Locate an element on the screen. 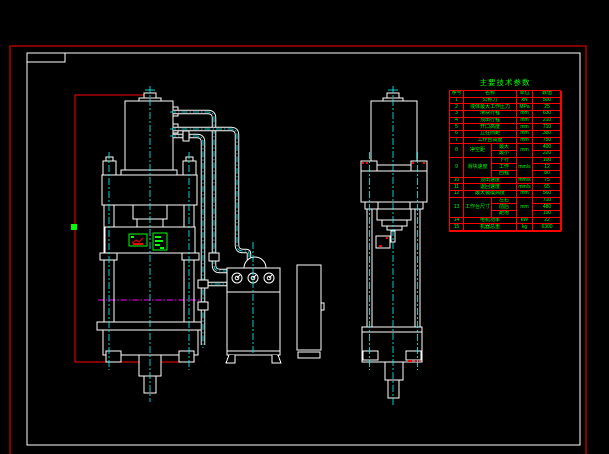  cell-value: 220 is located at coordinates (547, 154).